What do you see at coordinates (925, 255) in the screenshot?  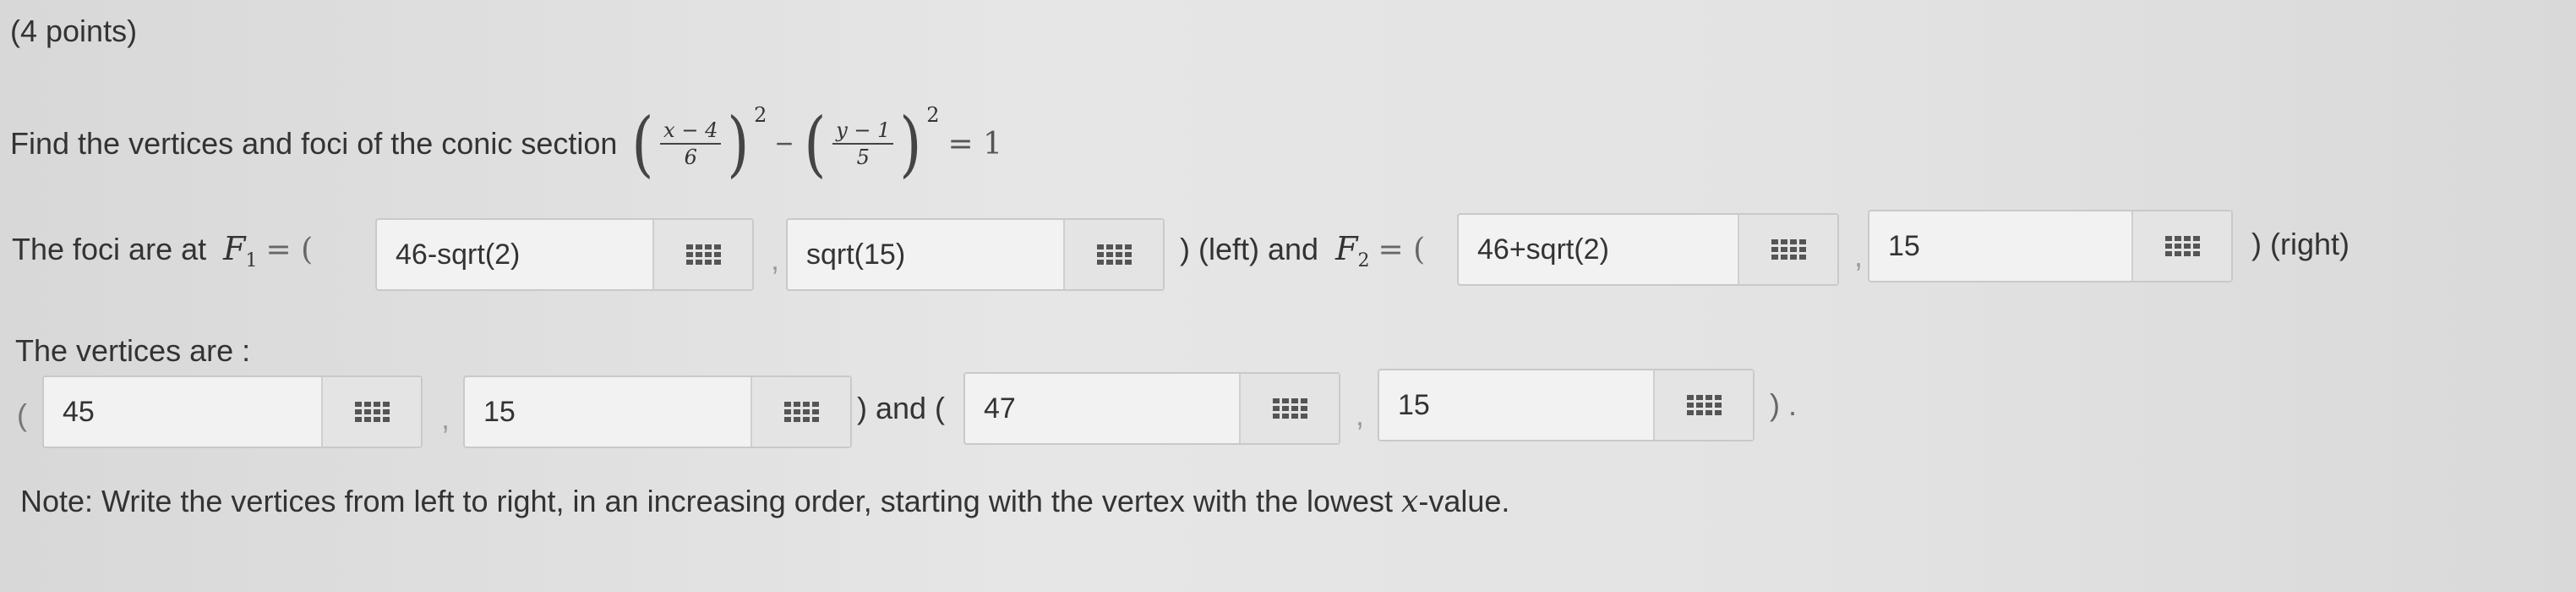 I see `f1-y-value: sqrt(15)` at bounding box center [925, 255].